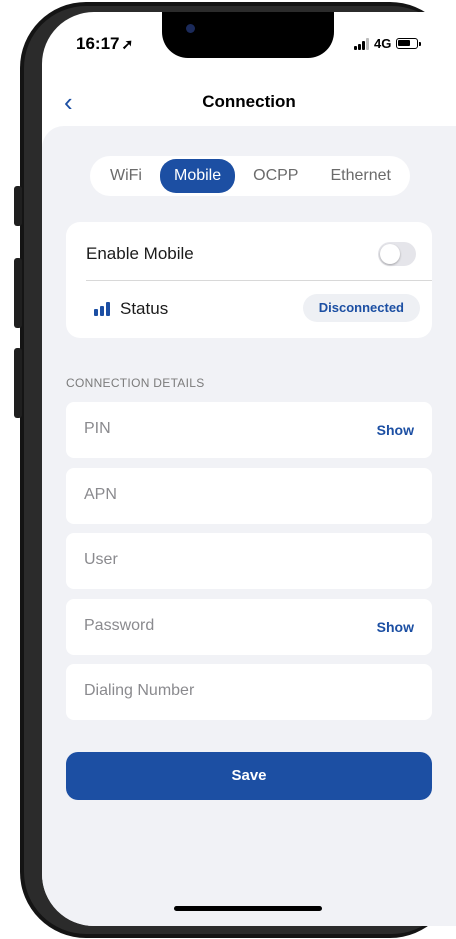 The width and height of the screenshot is (456, 939). What do you see at coordinates (361, 43) in the screenshot?
I see `cellular-signal-icon` at bounding box center [361, 43].